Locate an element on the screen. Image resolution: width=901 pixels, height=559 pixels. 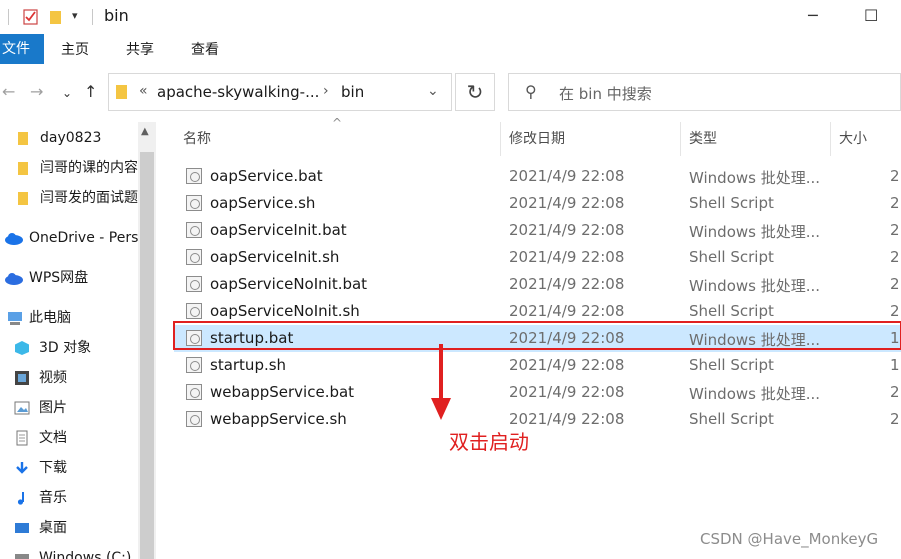
nav-item-downloads: 下载 is located at coordinates (70, 468).